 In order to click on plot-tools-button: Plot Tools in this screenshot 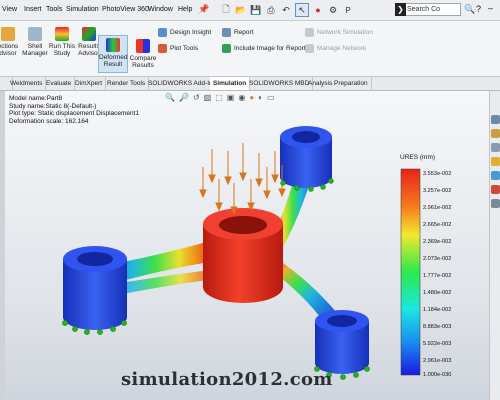, I will do `click(178, 48)`.